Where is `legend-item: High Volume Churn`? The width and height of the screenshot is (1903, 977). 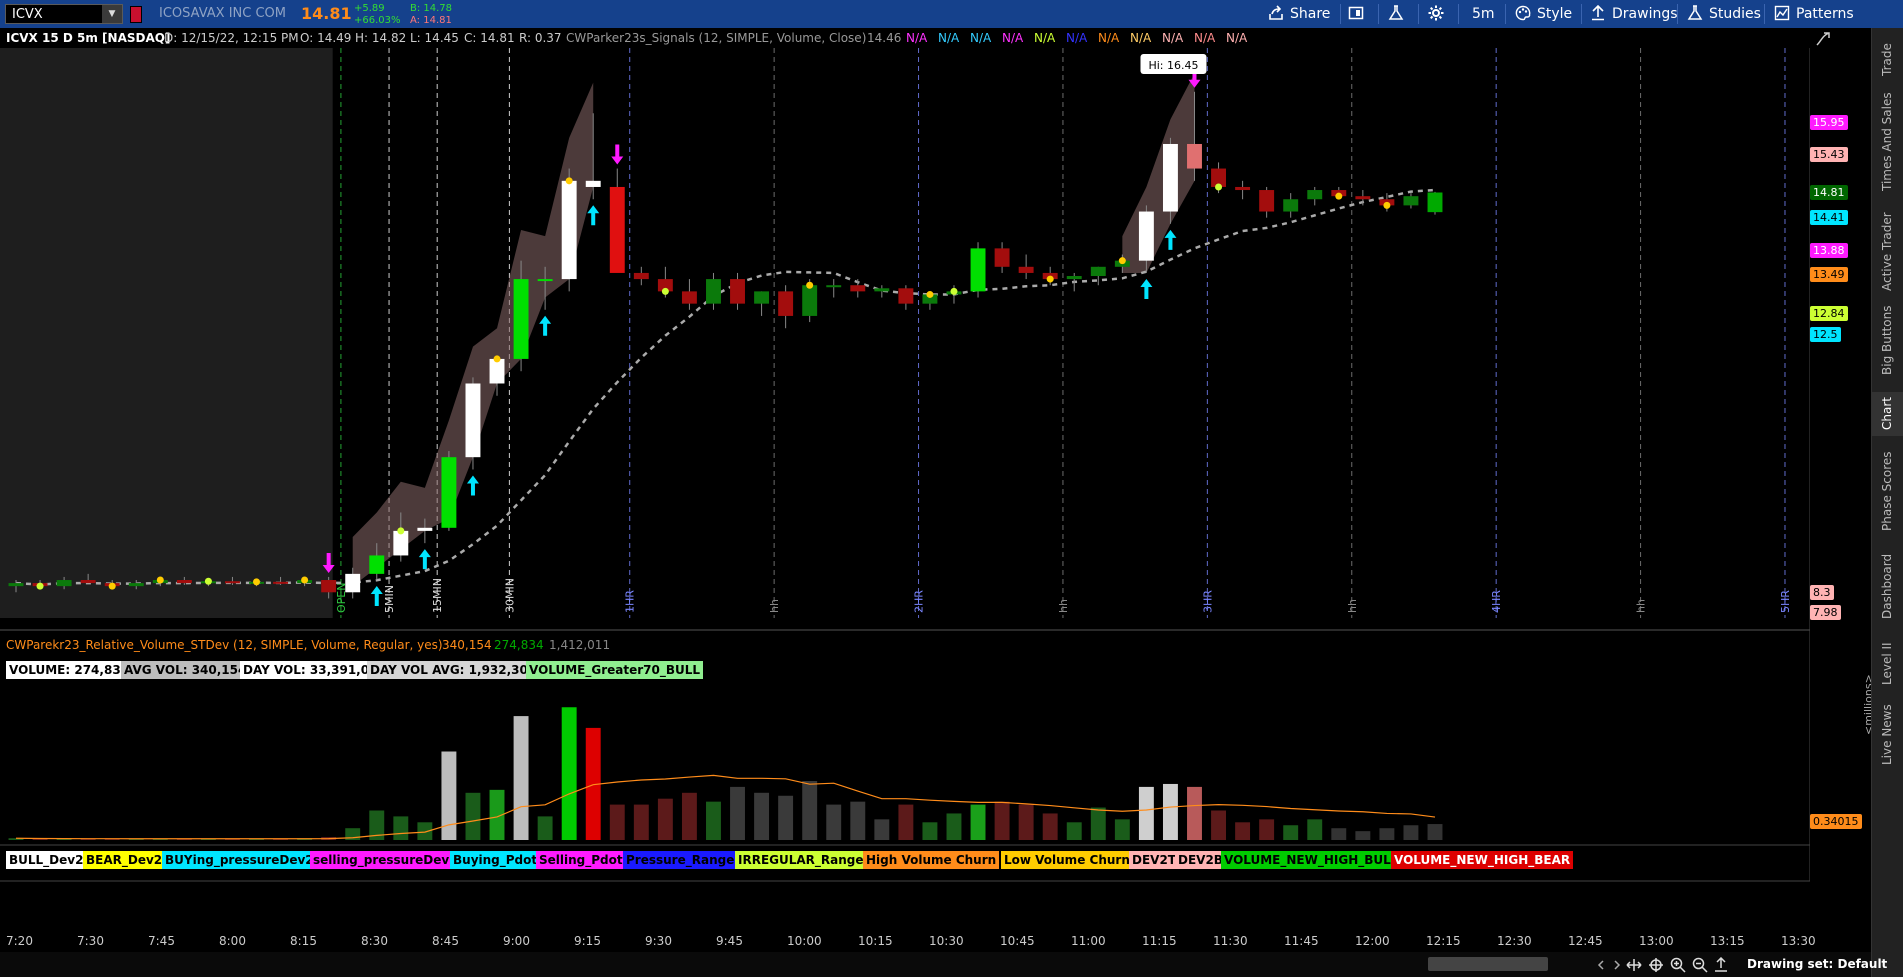 legend-item: High Volume Churn is located at coordinates (931, 860).